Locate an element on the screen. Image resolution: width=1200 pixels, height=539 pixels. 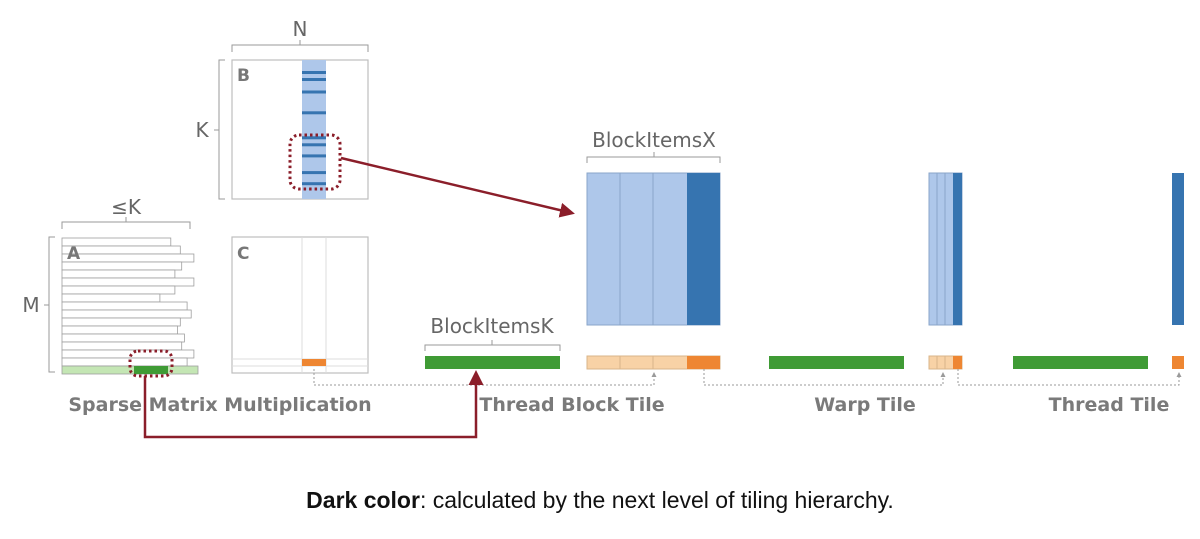
matrix-a-rows is located at coordinates (130, 306).